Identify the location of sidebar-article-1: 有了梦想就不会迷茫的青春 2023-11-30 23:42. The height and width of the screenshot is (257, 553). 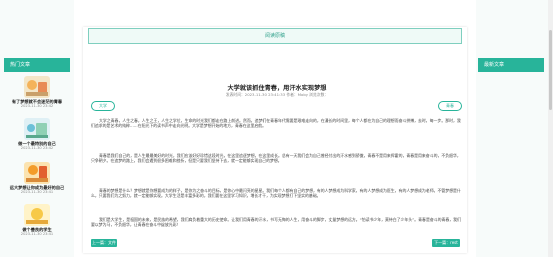
(37, 92).